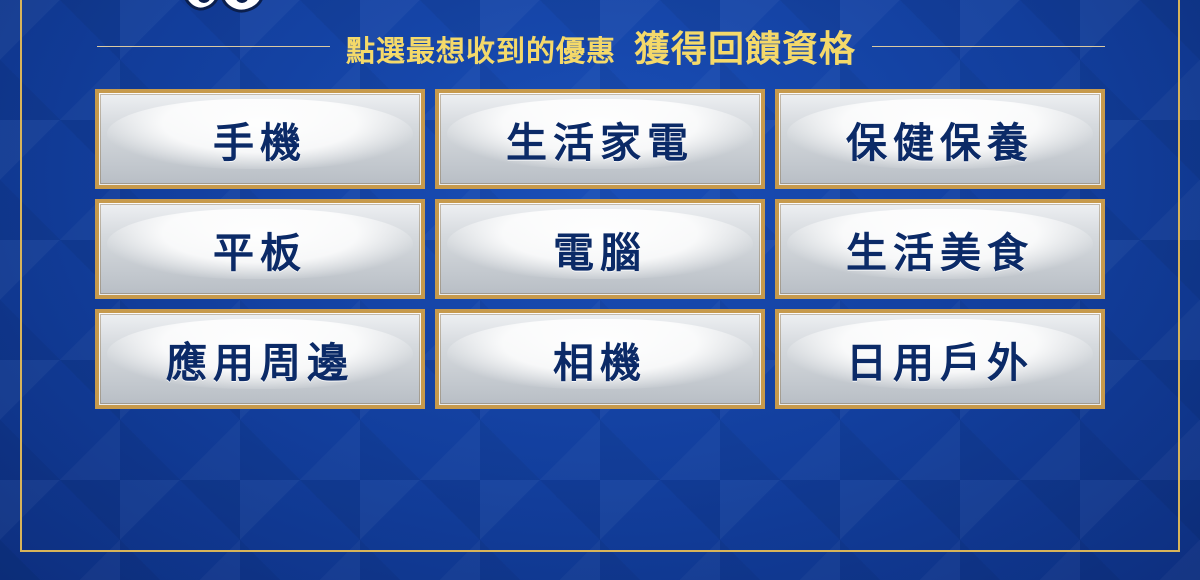 The image size is (1200, 580). I want to click on category-button-camera: 相機, so click(600, 359).